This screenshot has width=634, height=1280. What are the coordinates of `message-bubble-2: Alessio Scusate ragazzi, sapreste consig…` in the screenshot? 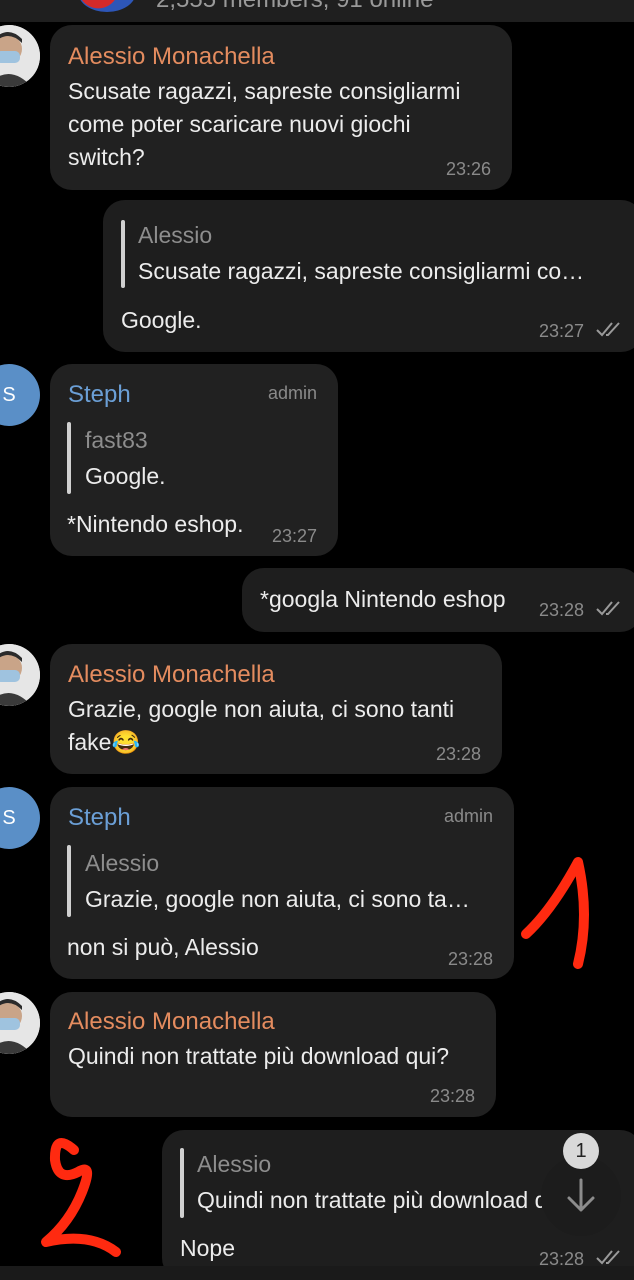 It's located at (368, 276).